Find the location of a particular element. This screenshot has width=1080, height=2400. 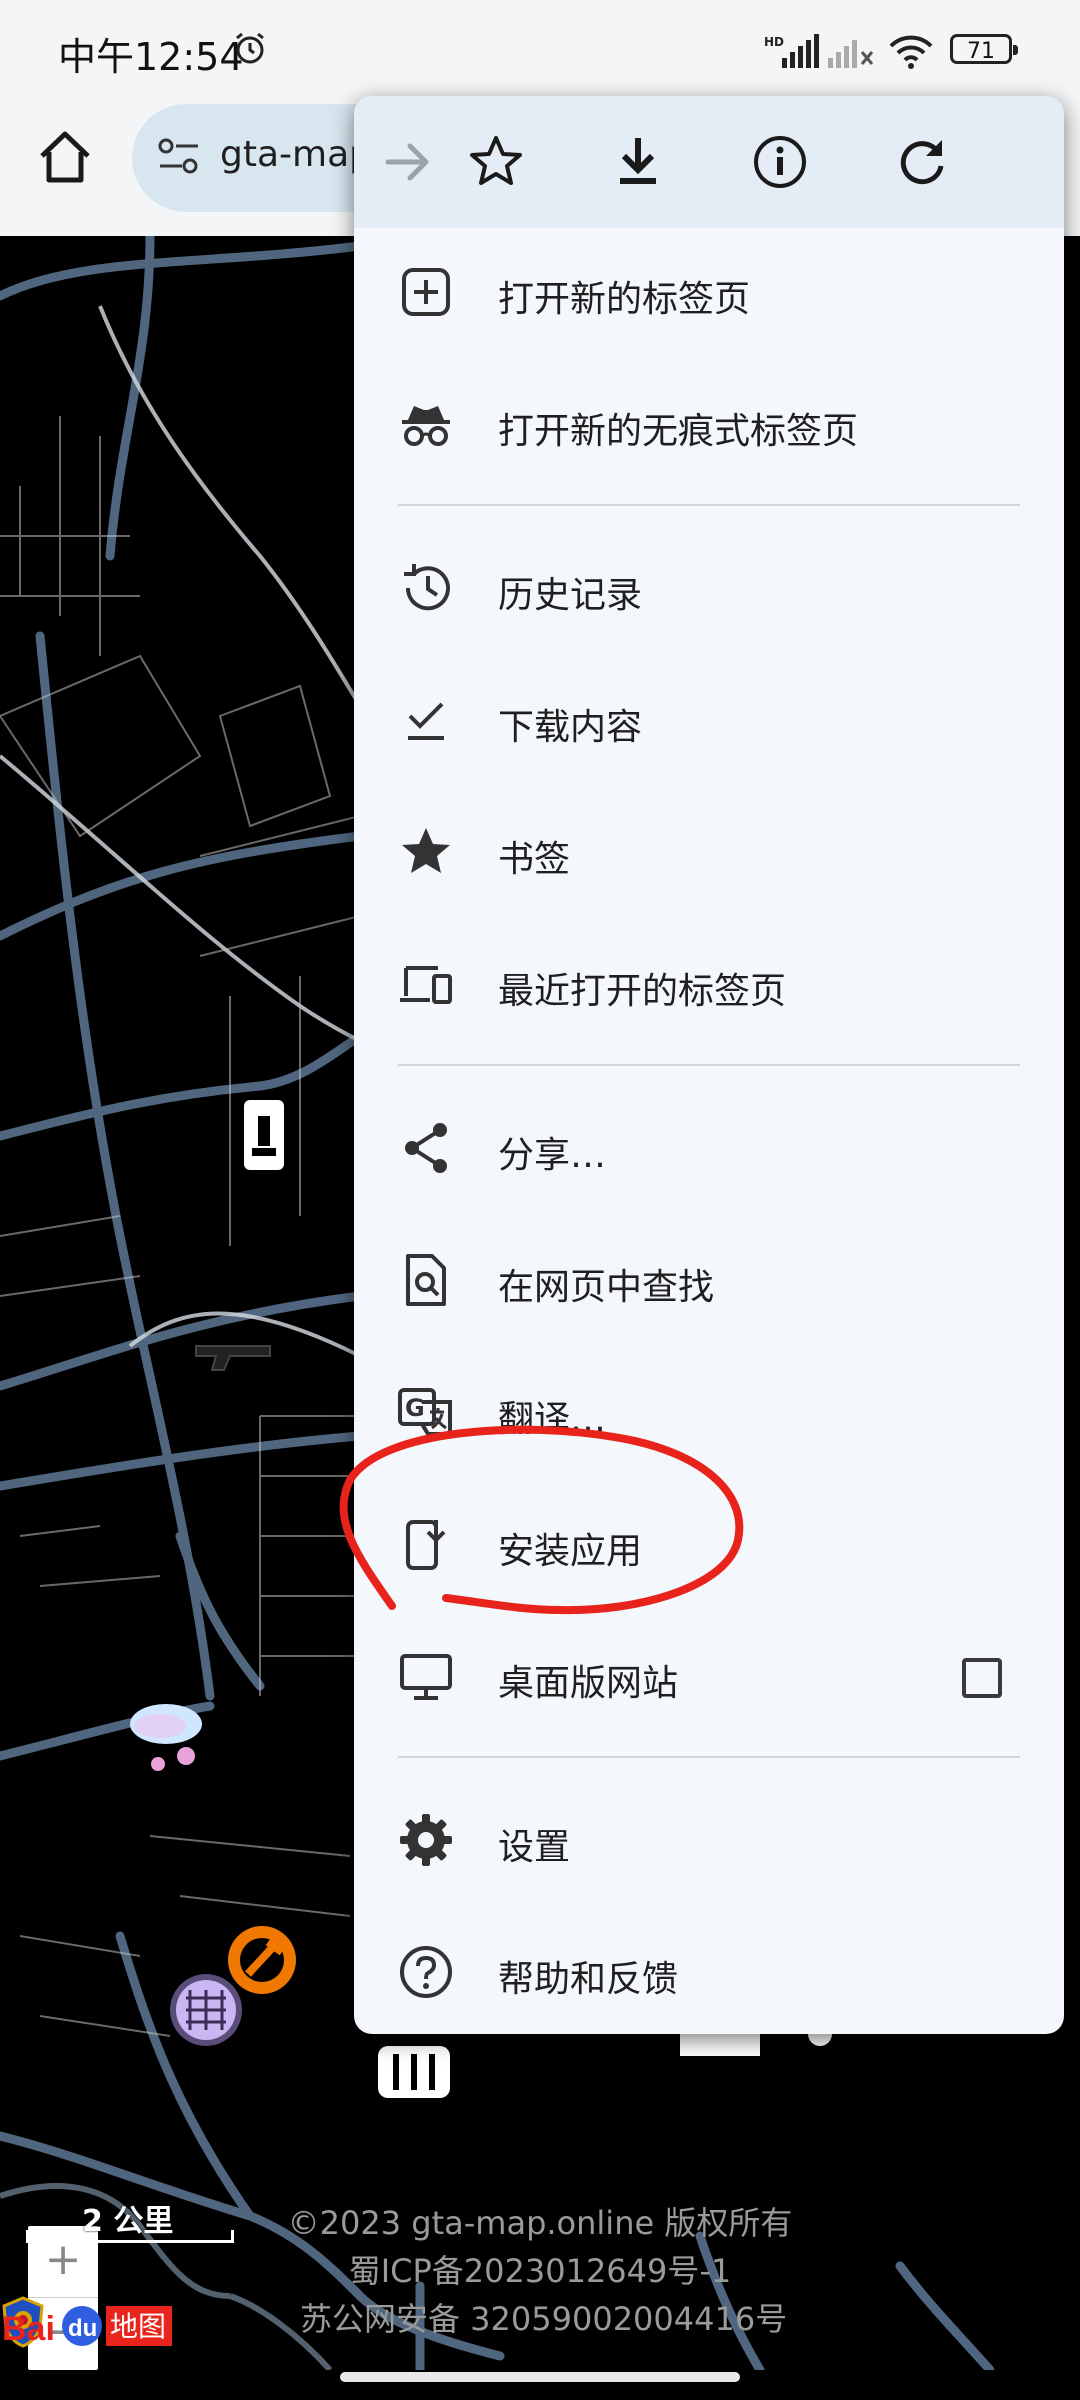

map-marker-weapon is located at coordinates (233, 1358).